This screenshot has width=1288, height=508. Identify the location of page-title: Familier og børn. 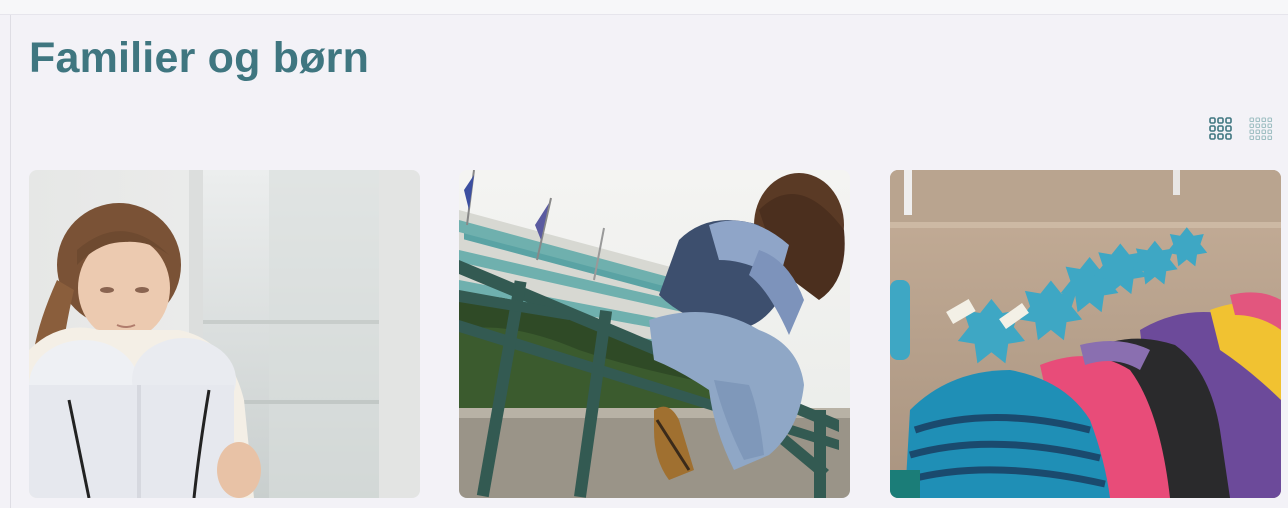
(199, 58).